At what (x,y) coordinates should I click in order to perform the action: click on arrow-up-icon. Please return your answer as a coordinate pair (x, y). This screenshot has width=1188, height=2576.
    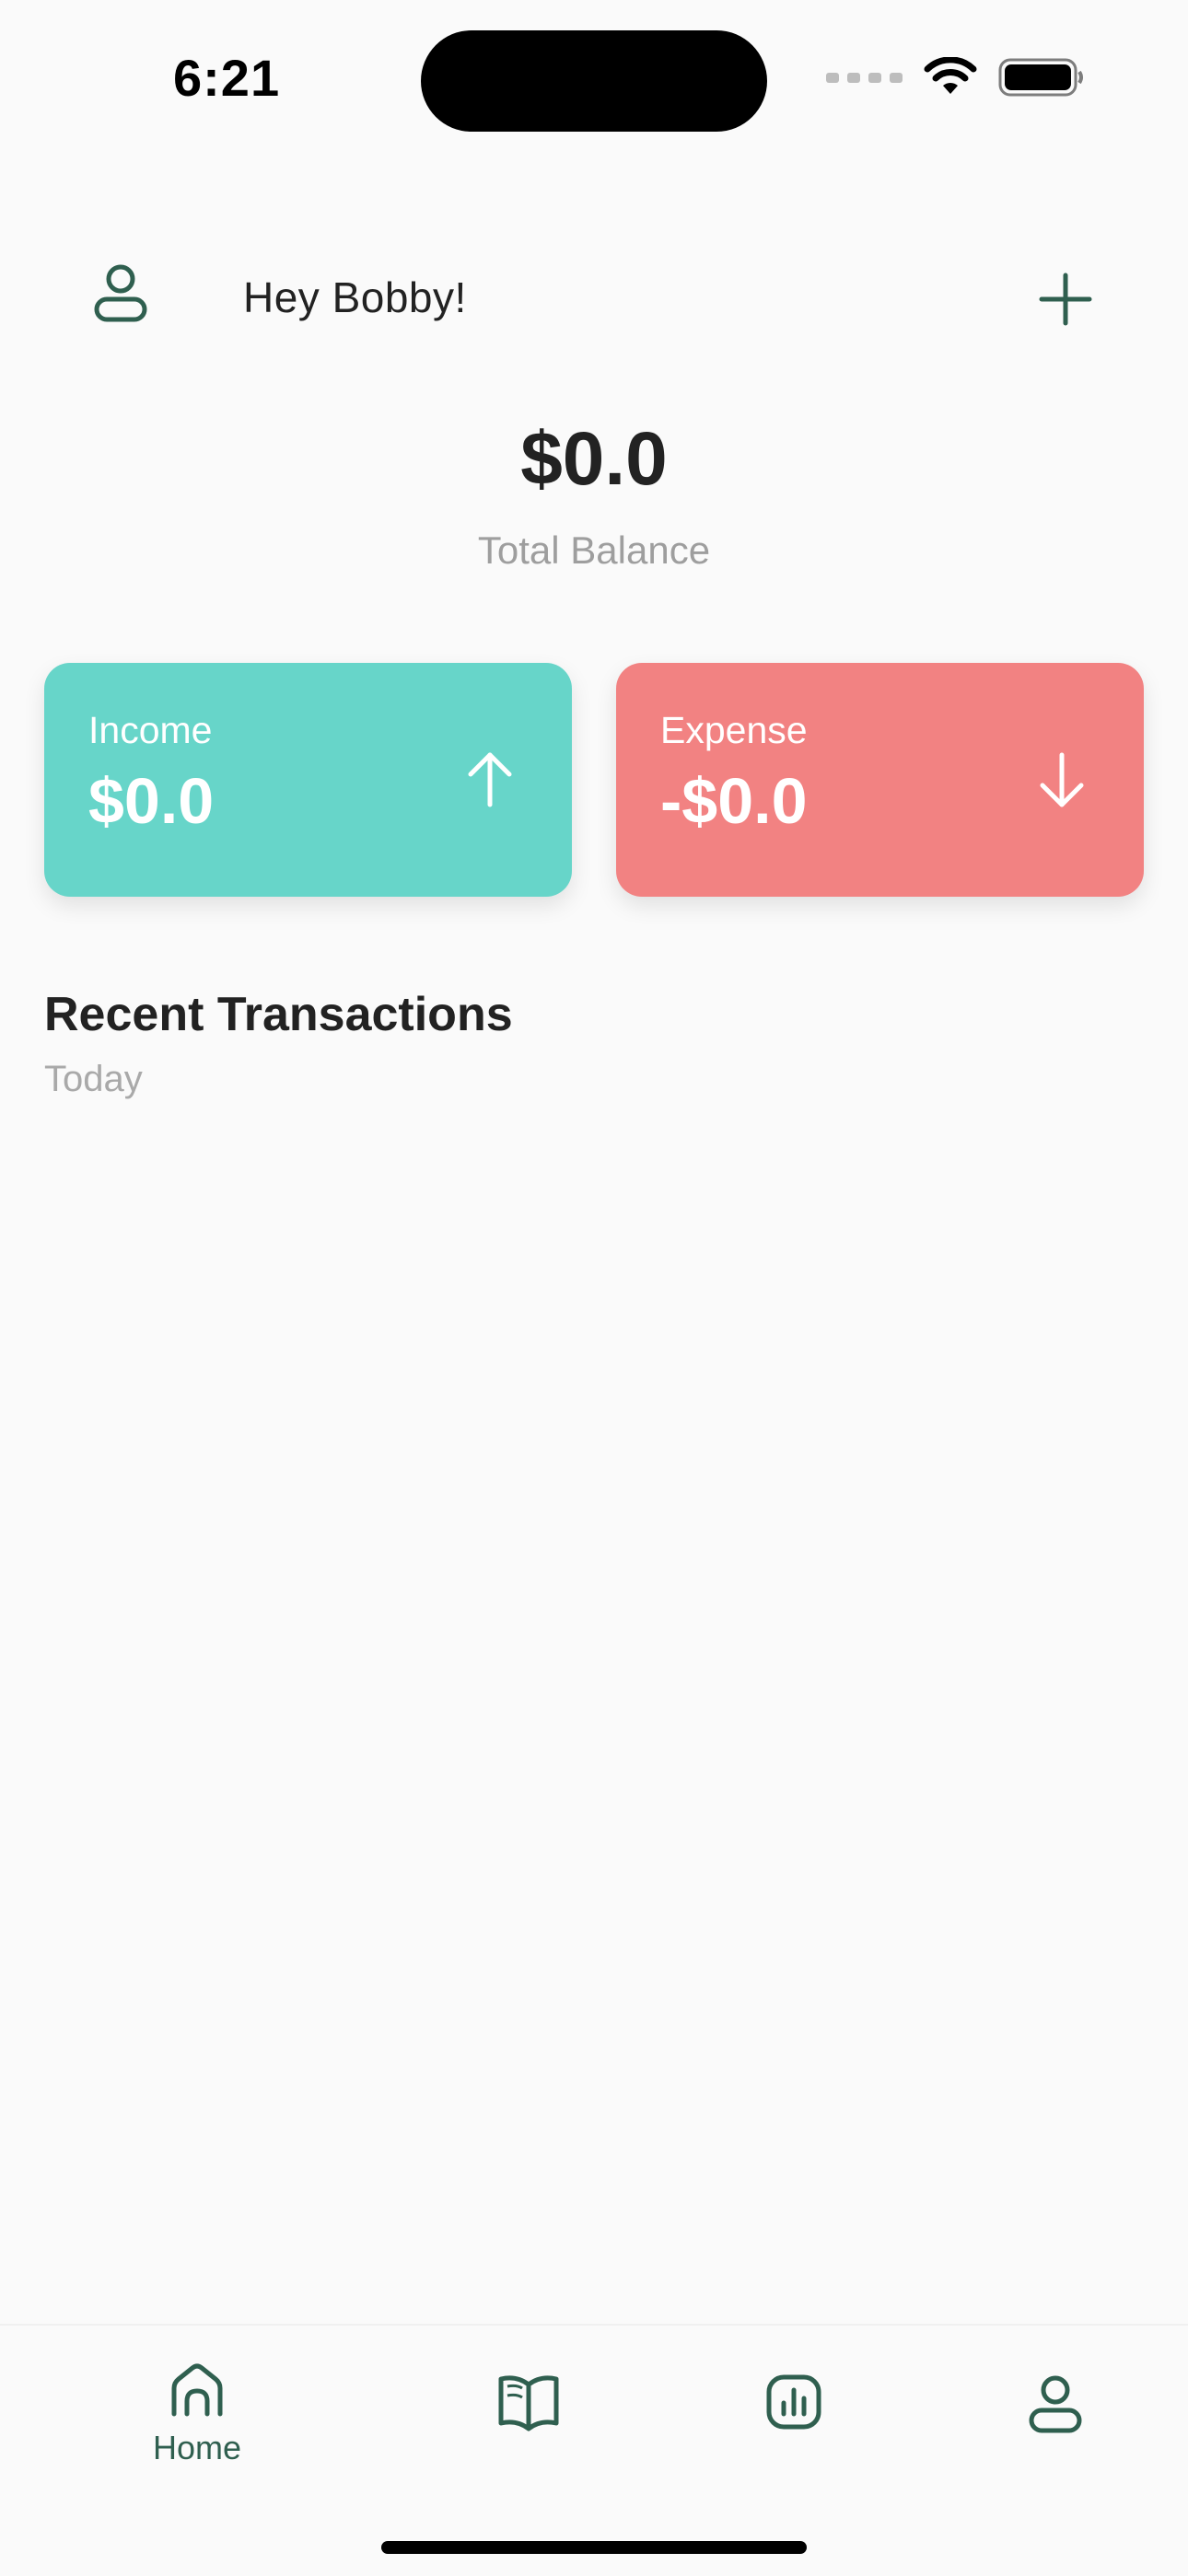
    Looking at the image, I should click on (490, 779).